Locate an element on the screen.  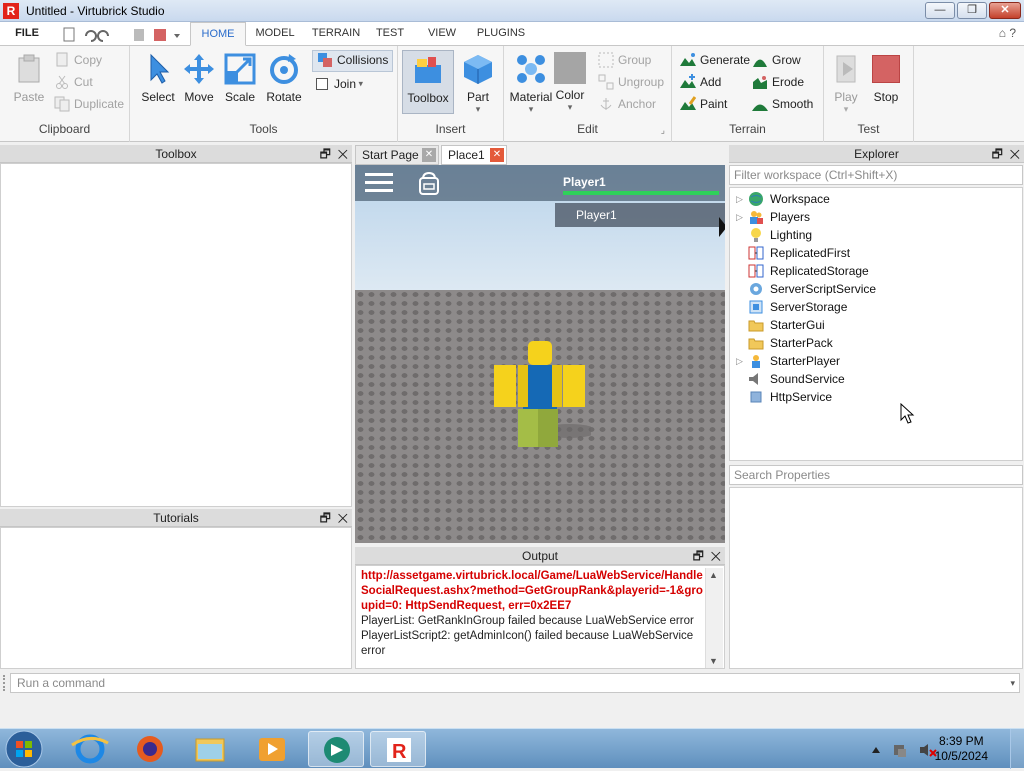
tab-plugins: PLUGINS is located at coordinates (501, 34).